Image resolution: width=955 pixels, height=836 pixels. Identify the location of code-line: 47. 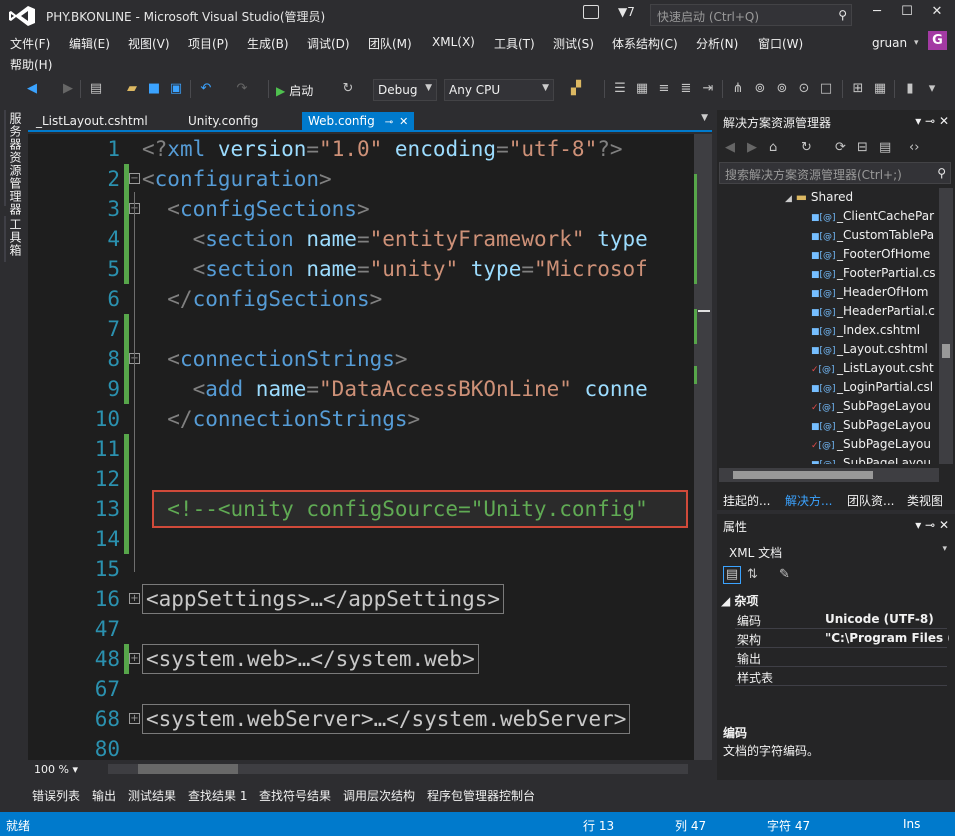
(361, 629).